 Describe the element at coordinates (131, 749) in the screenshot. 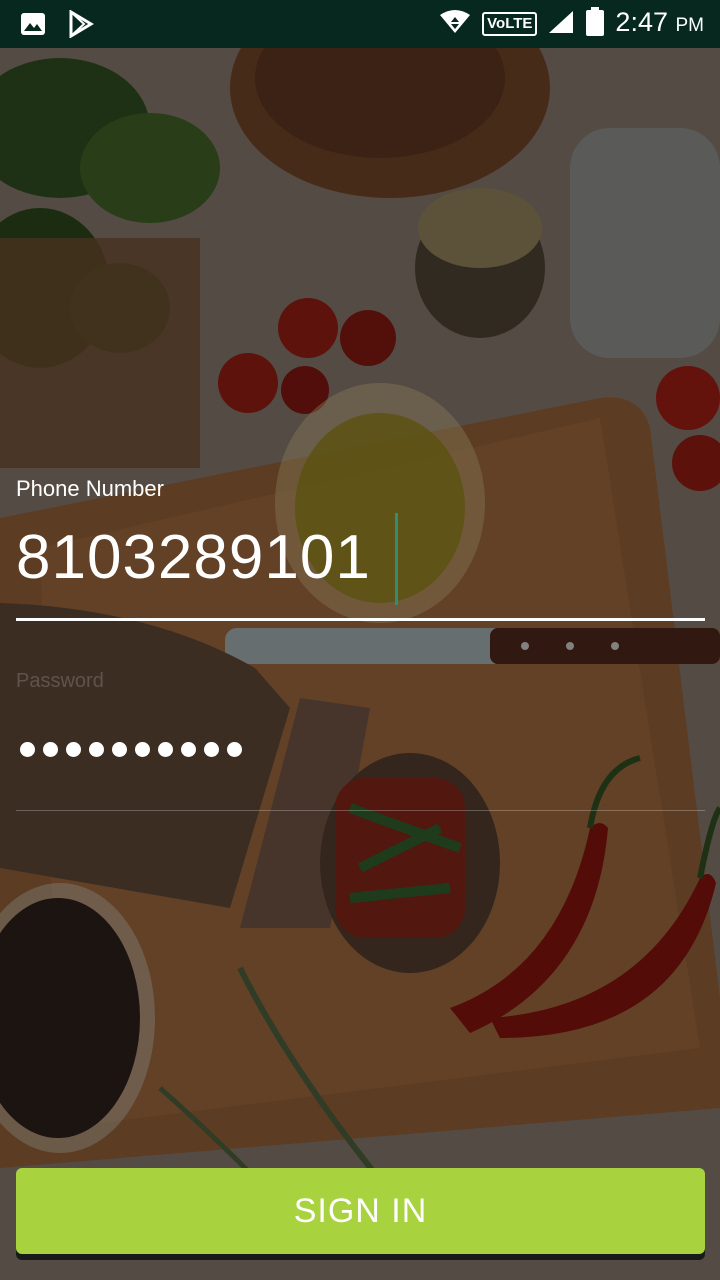

I see `password-input` at that location.